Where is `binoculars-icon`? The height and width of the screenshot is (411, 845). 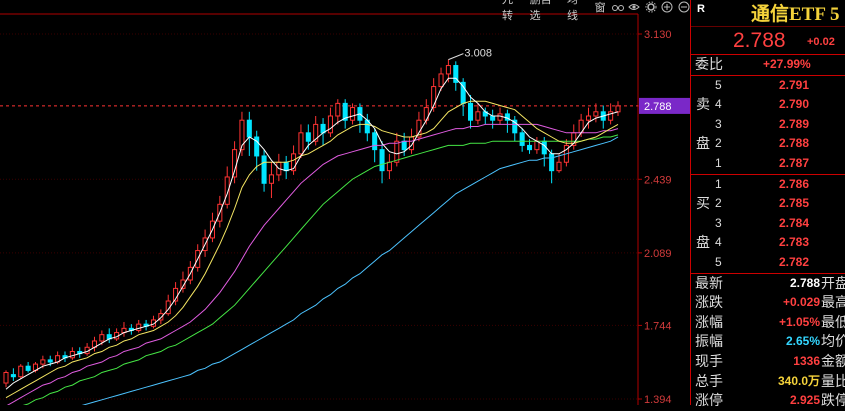
binoculars-icon is located at coordinates (617, 7).